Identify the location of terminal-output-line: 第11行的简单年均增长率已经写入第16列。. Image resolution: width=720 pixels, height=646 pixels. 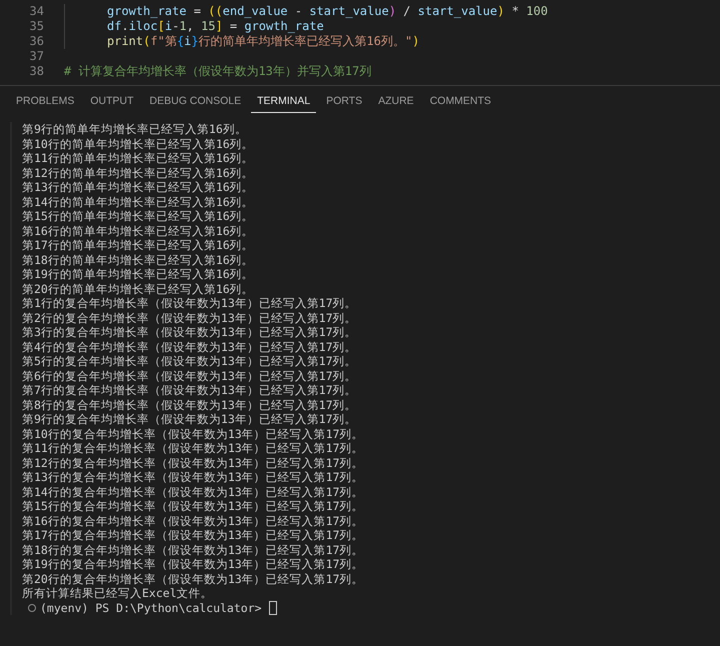
(138, 158).